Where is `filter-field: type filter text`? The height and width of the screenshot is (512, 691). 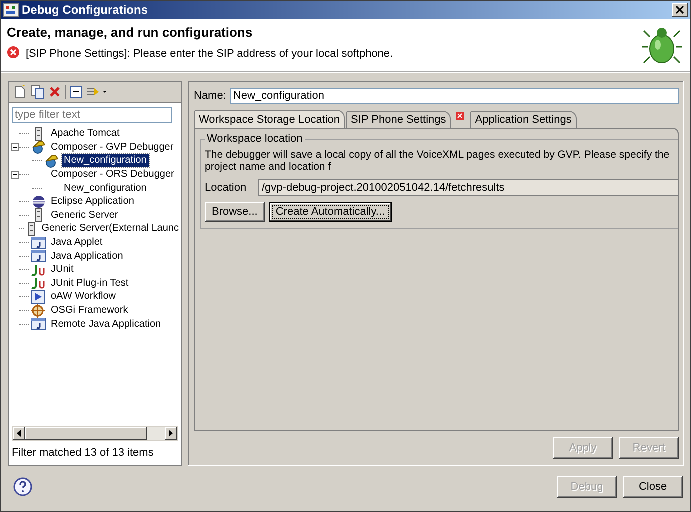 filter-field: type filter text is located at coordinates (92, 115).